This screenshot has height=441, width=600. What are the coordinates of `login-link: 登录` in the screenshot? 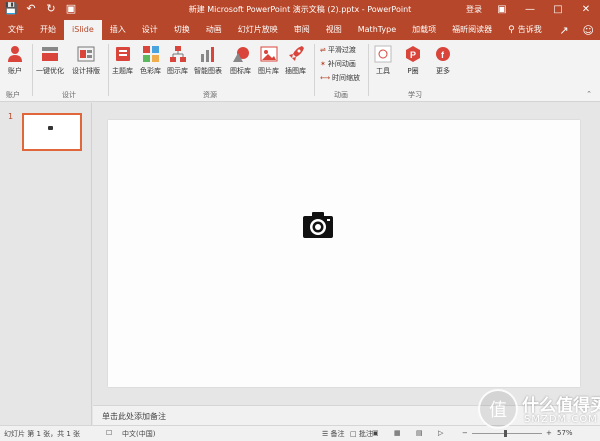 It's located at (474, 9).